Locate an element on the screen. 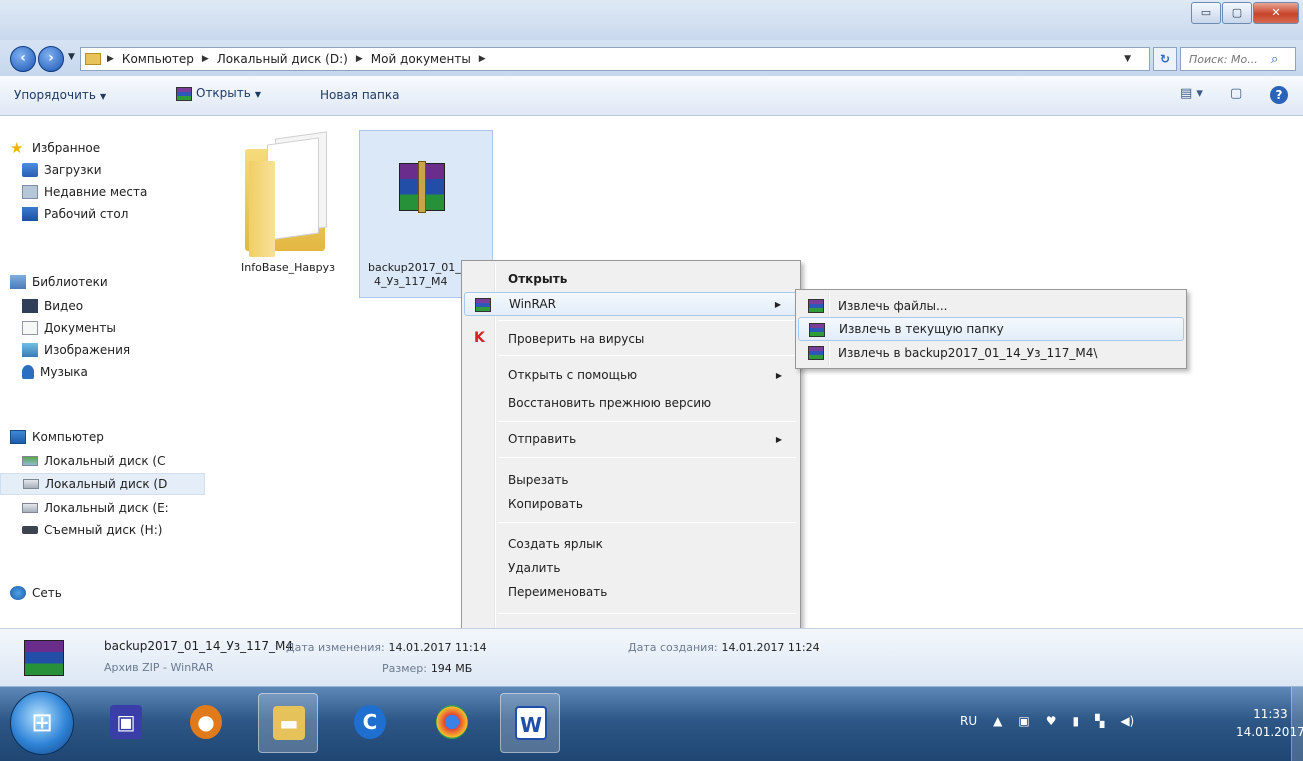 The width and height of the screenshot is (1303, 761). menu-extract-here-label: Извлечь в текущую папку is located at coordinates (921, 329).